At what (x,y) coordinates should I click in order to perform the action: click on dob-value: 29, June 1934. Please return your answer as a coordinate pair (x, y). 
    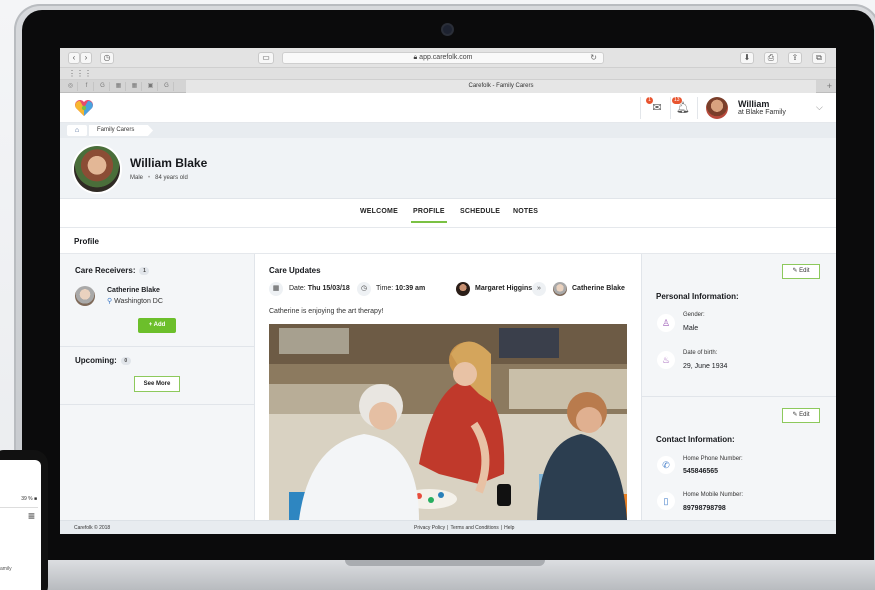
    Looking at the image, I should click on (705, 366).